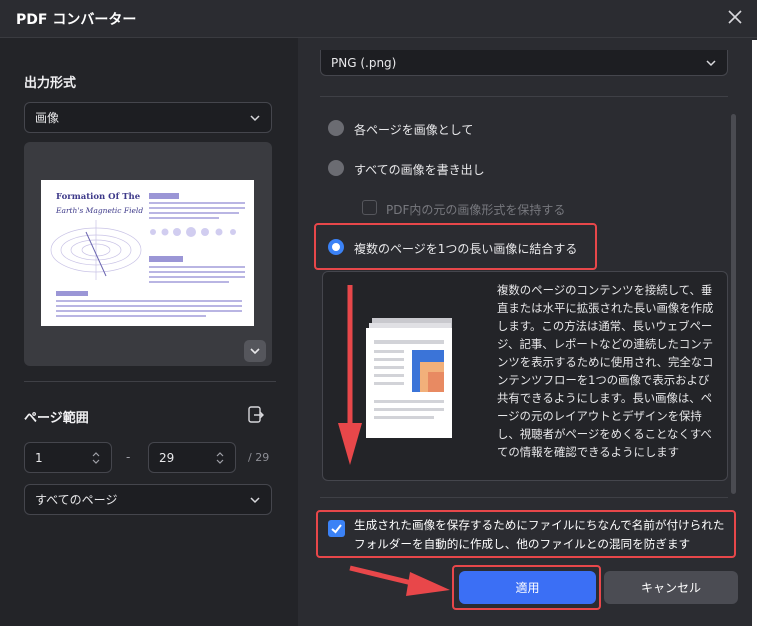 The width and height of the screenshot is (757, 626). I want to click on output-format-label: 出力形式, so click(50, 83).